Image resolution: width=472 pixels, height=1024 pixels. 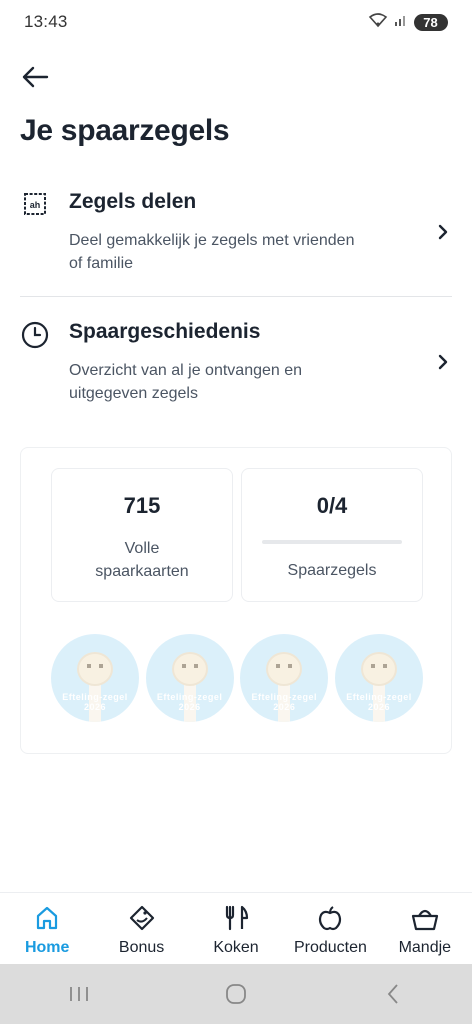 I want to click on nav-item-home: Home, so click(x=47, y=928).